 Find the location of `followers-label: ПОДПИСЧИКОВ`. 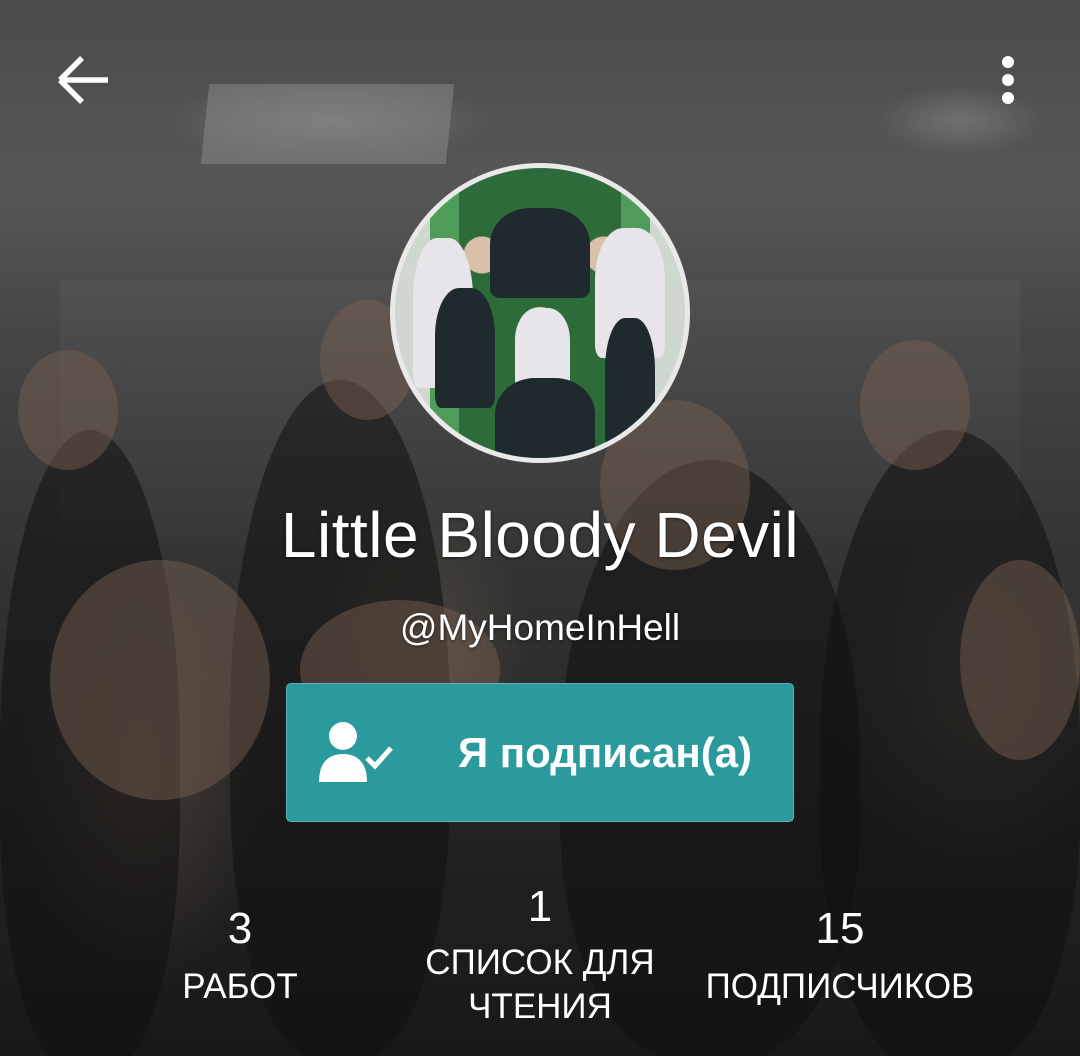

followers-label: ПОДПИСЧИКОВ is located at coordinates (840, 986).